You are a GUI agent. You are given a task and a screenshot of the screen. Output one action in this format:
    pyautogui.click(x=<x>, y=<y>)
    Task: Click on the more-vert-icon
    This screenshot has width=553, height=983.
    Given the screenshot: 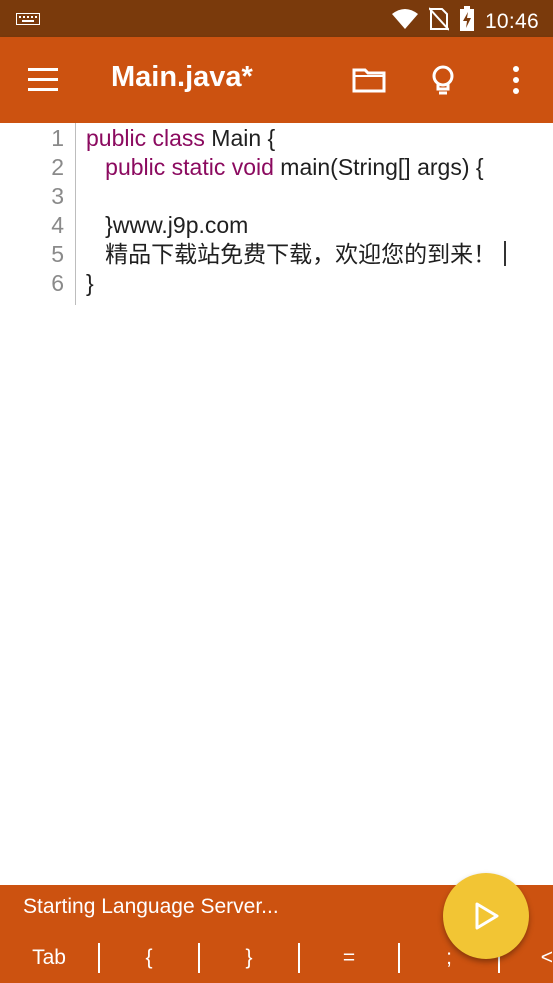 What is the action you would take?
    pyautogui.click(x=516, y=80)
    